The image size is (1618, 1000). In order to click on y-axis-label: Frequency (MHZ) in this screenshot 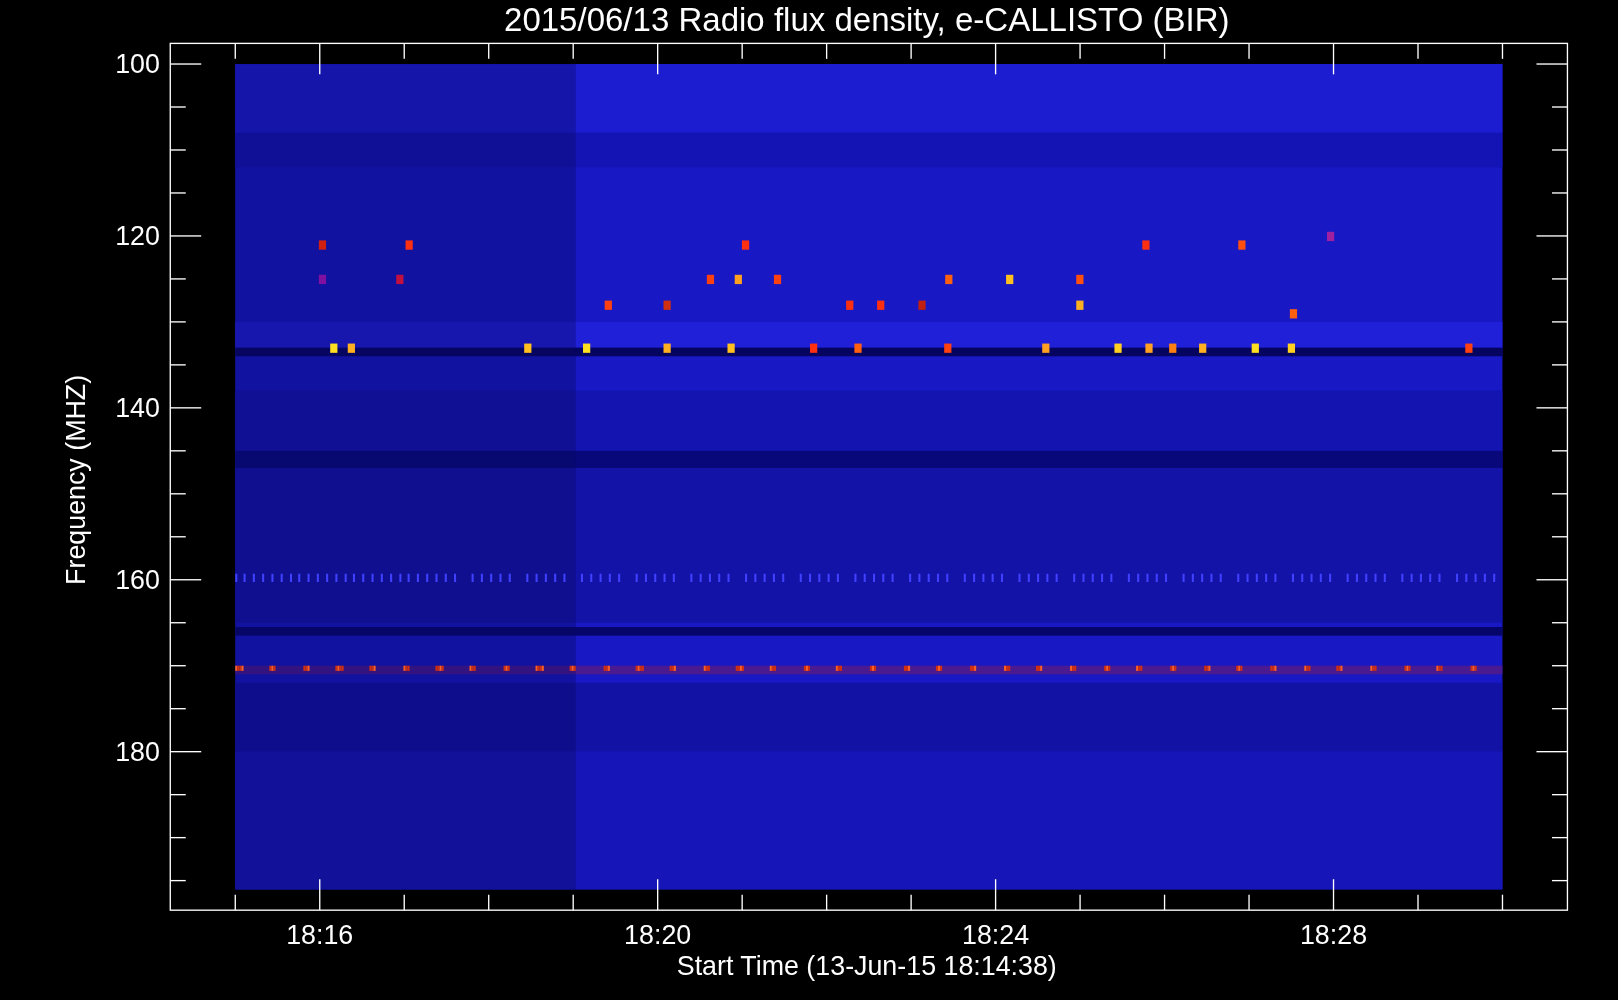, I will do `click(75, 479)`.